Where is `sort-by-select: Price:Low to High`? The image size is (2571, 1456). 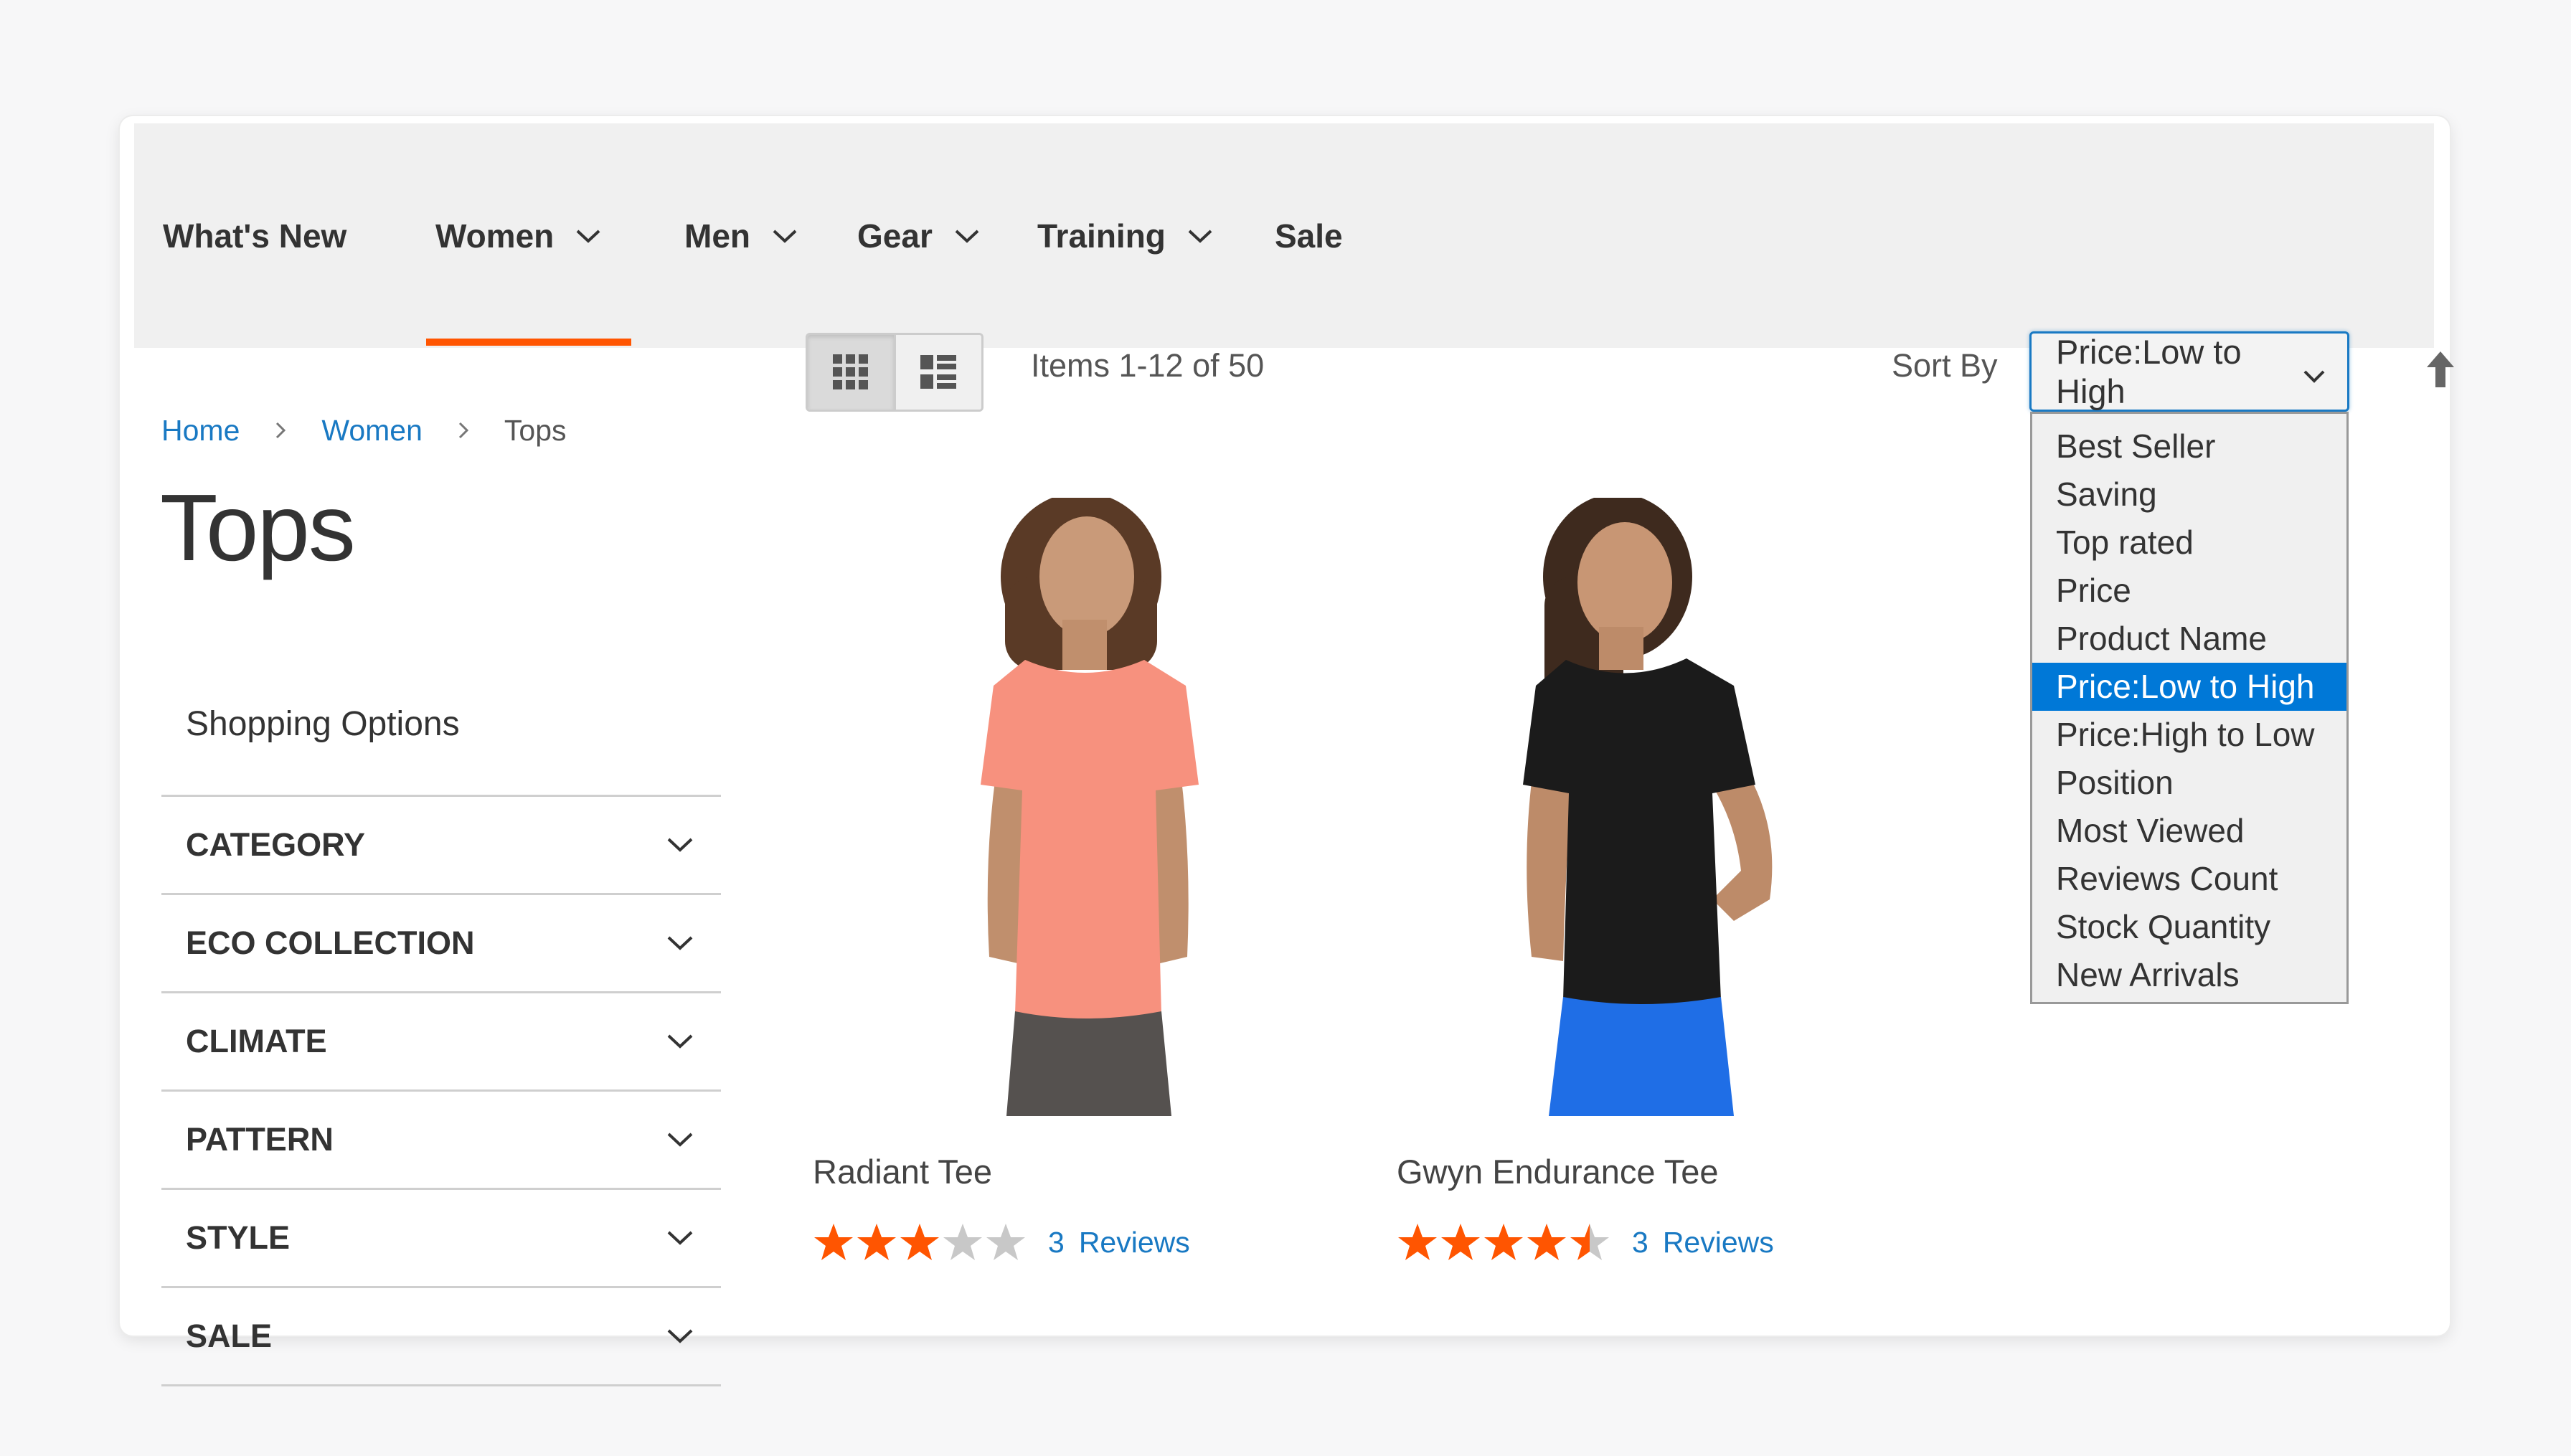
sort-by-select: Price:Low to High is located at coordinates (2189, 371).